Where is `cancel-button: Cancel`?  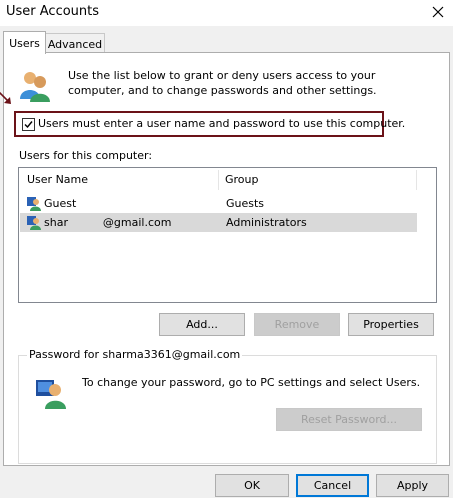 cancel-button: Cancel is located at coordinates (332, 485).